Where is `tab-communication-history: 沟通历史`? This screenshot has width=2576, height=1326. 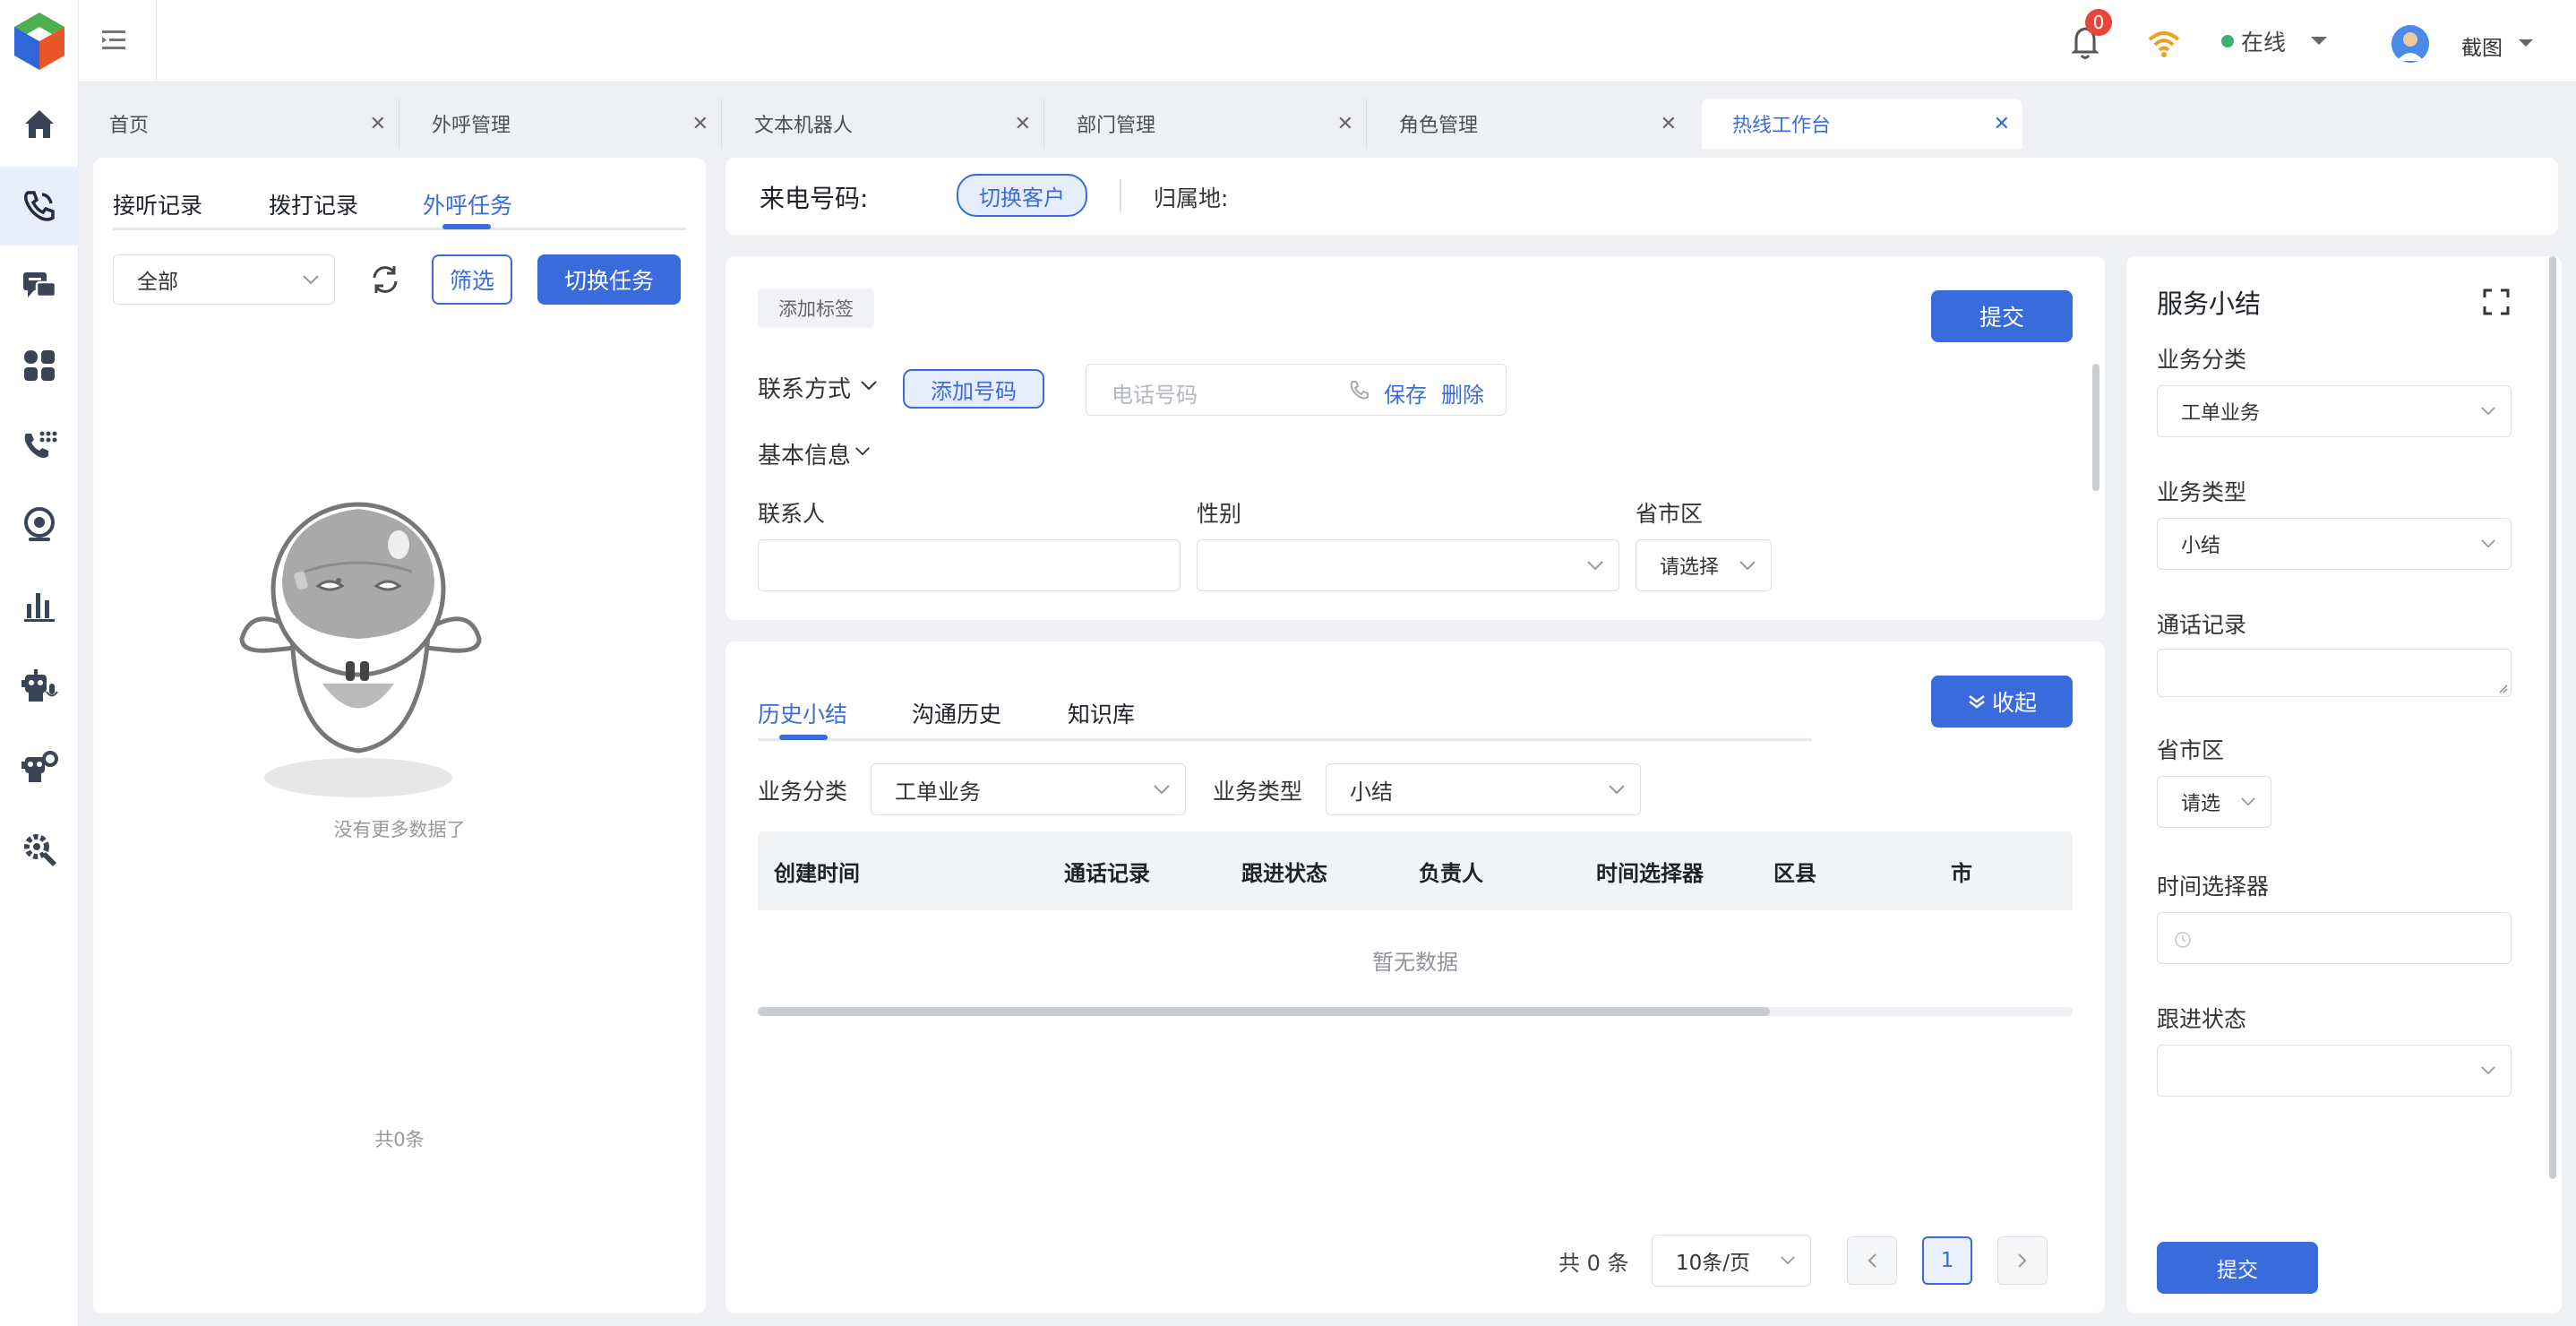 tab-communication-history: 沟通历史 is located at coordinates (956, 713).